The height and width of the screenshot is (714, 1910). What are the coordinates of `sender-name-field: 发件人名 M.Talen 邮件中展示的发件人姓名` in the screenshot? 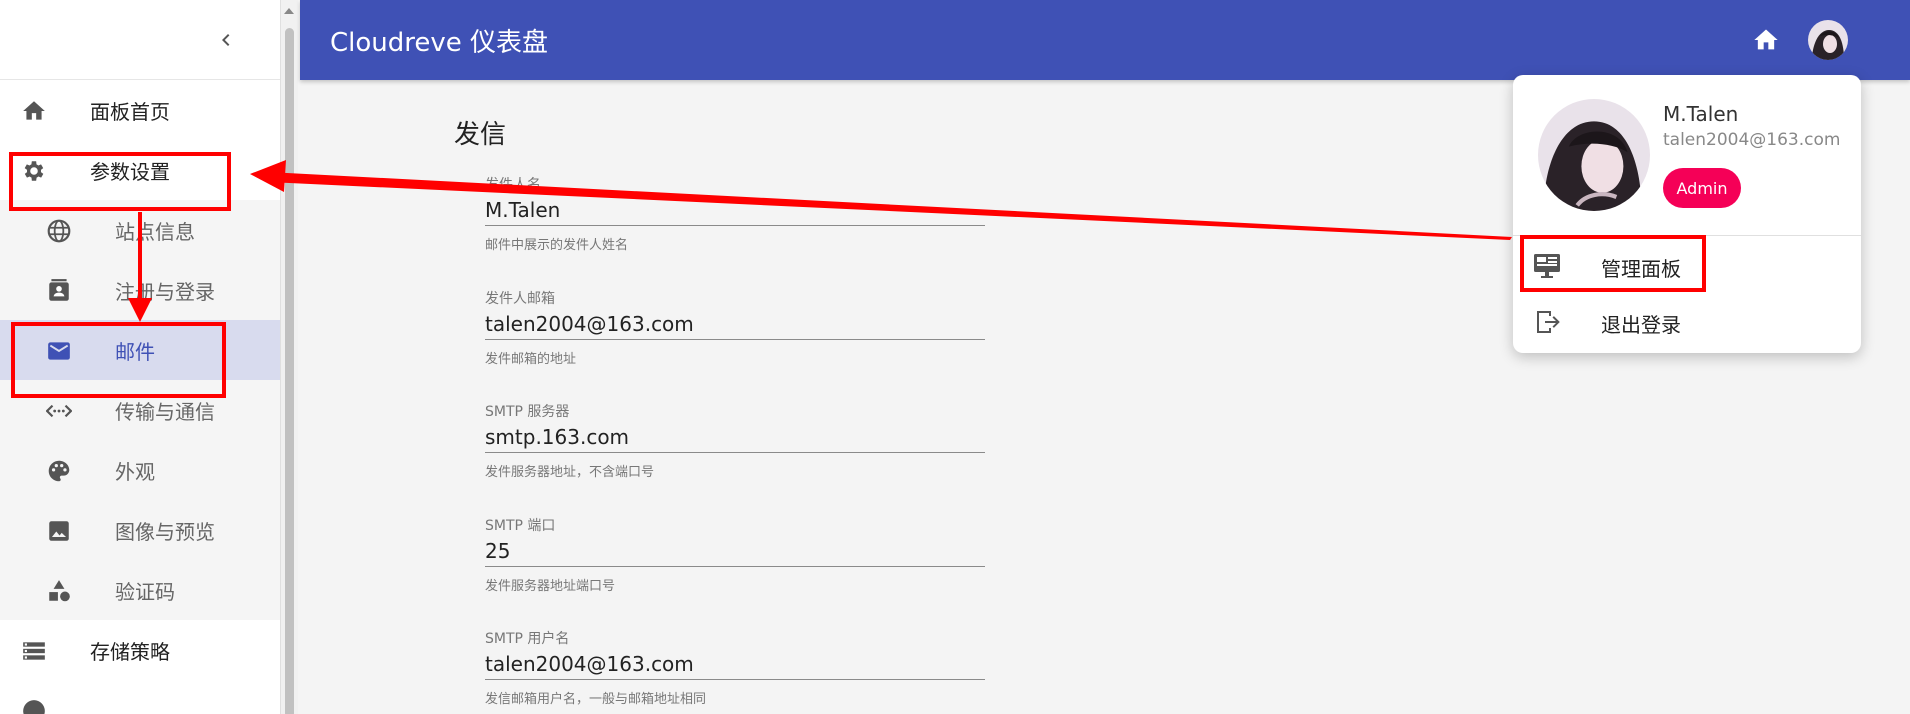 It's located at (735, 213).